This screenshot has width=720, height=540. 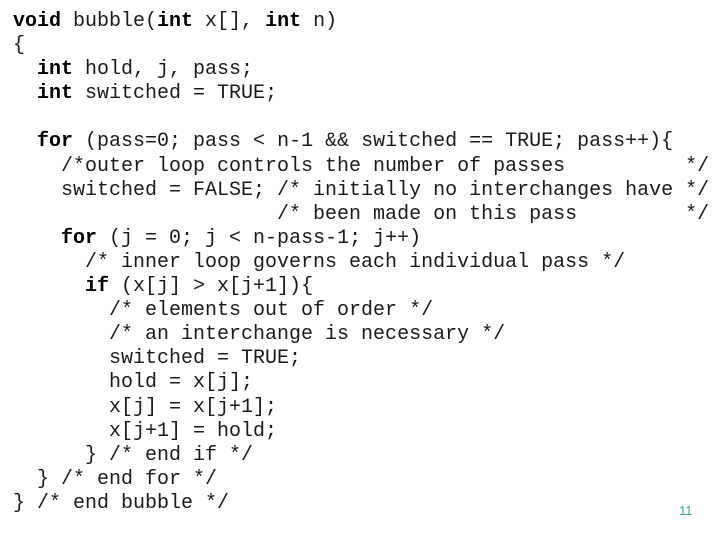 I want to click on code-line: int switched = TRUE;, so click(x=361, y=94).